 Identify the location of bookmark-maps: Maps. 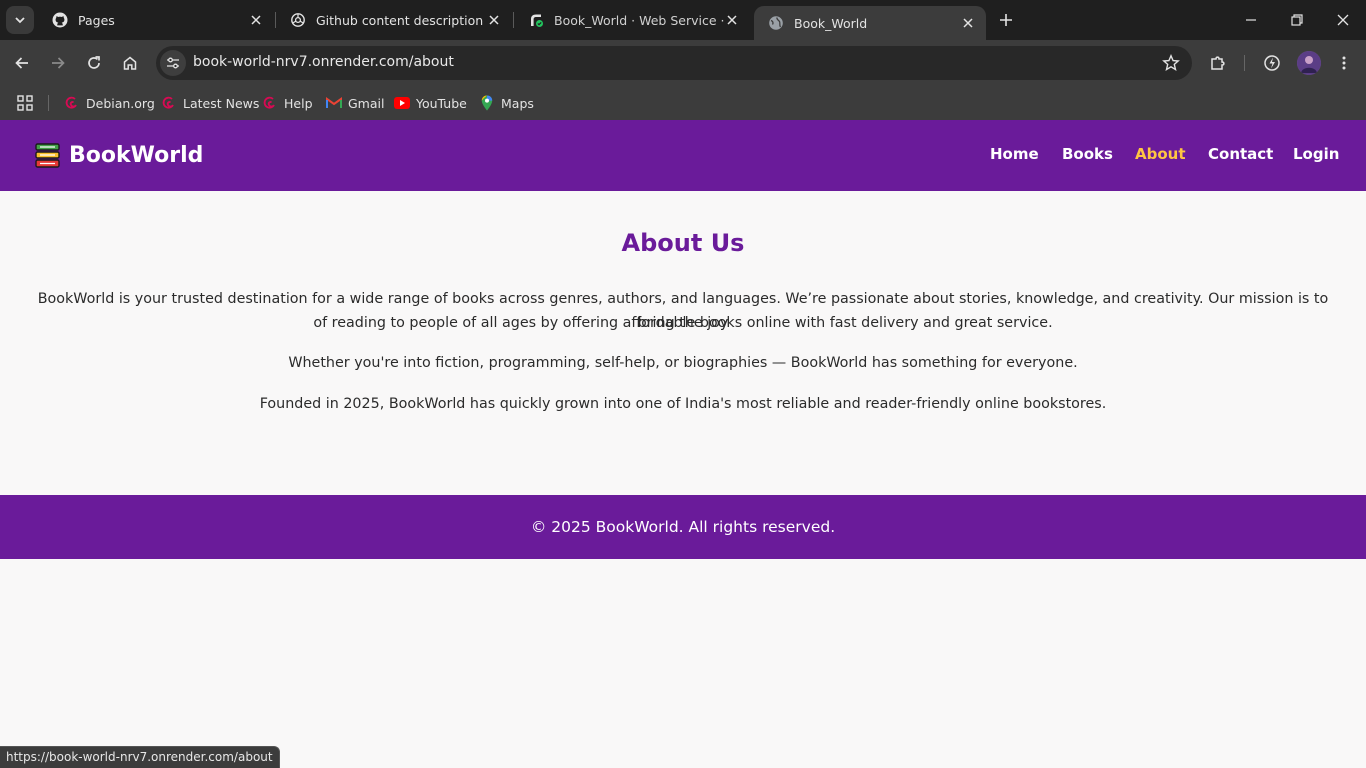
(506, 103).